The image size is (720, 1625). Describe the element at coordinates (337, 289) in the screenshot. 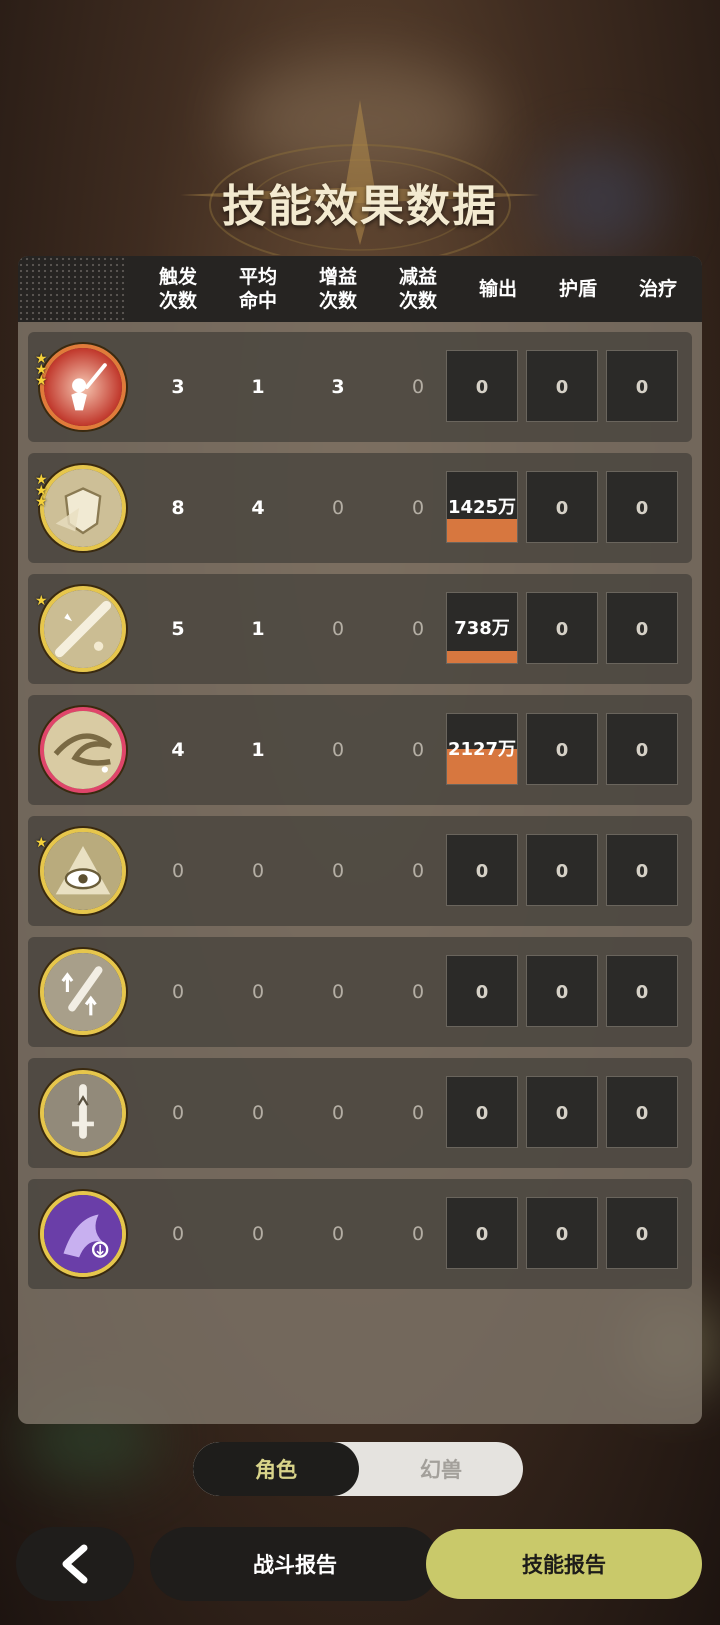

I see `column-header: 增益 次数` at that location.